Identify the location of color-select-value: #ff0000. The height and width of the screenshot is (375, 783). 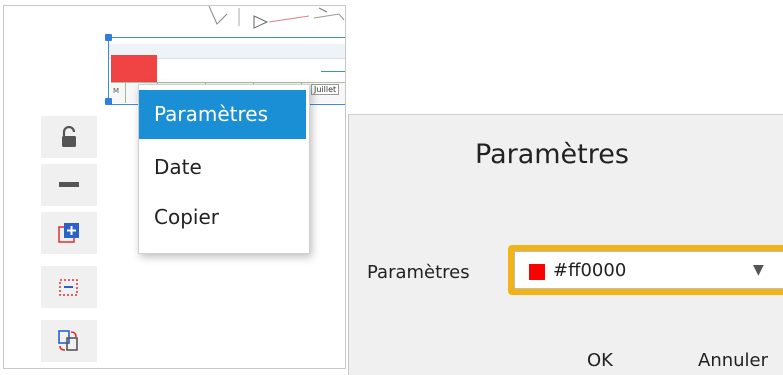
(590, 270).